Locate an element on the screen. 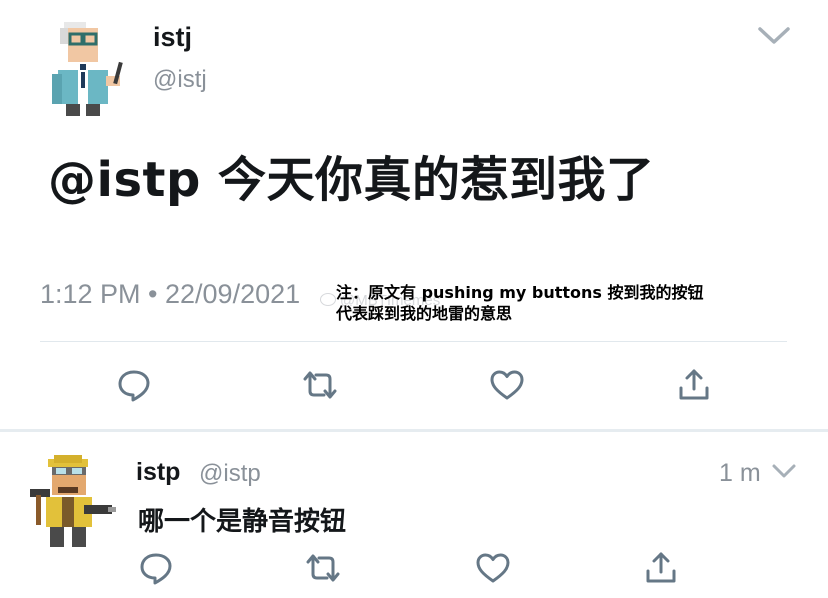 The height and width of the screenshot is (598, 828). pixel-character-avatar-icon is located at coordinates (87, 69).